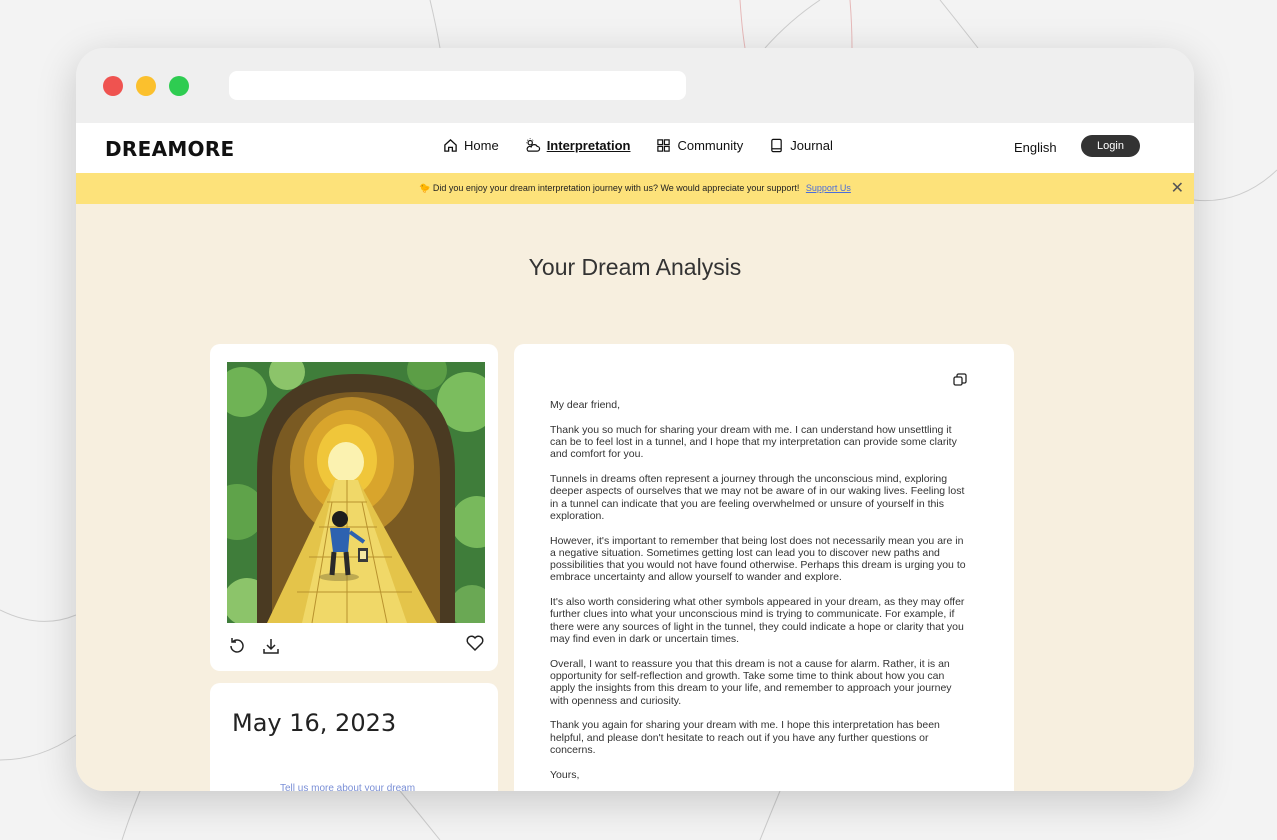 This screenshot has width=1277, height=840. I want to click on nav-journal-label: Journal, so click(811, 145).